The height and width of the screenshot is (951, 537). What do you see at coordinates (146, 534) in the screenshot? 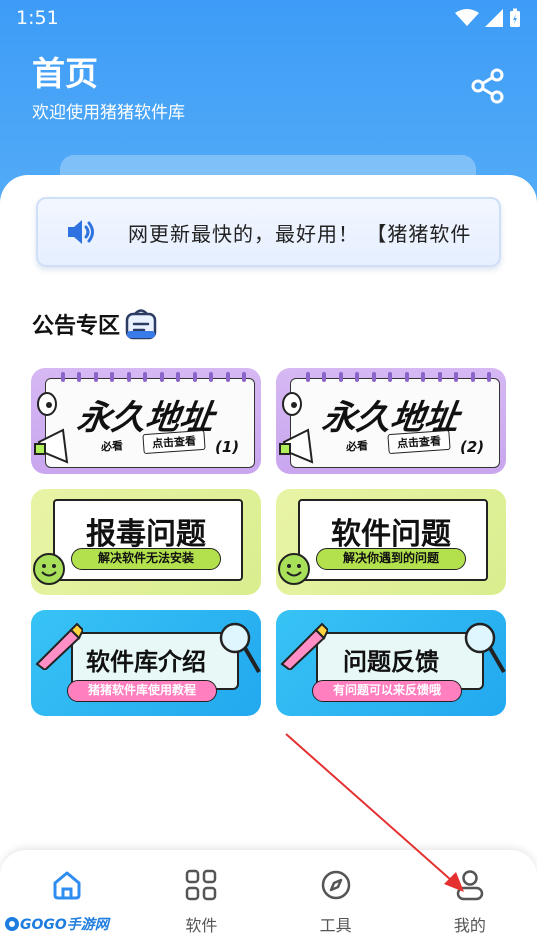
I see `card-title: 报毒问题` at bounding box center [146, 534].